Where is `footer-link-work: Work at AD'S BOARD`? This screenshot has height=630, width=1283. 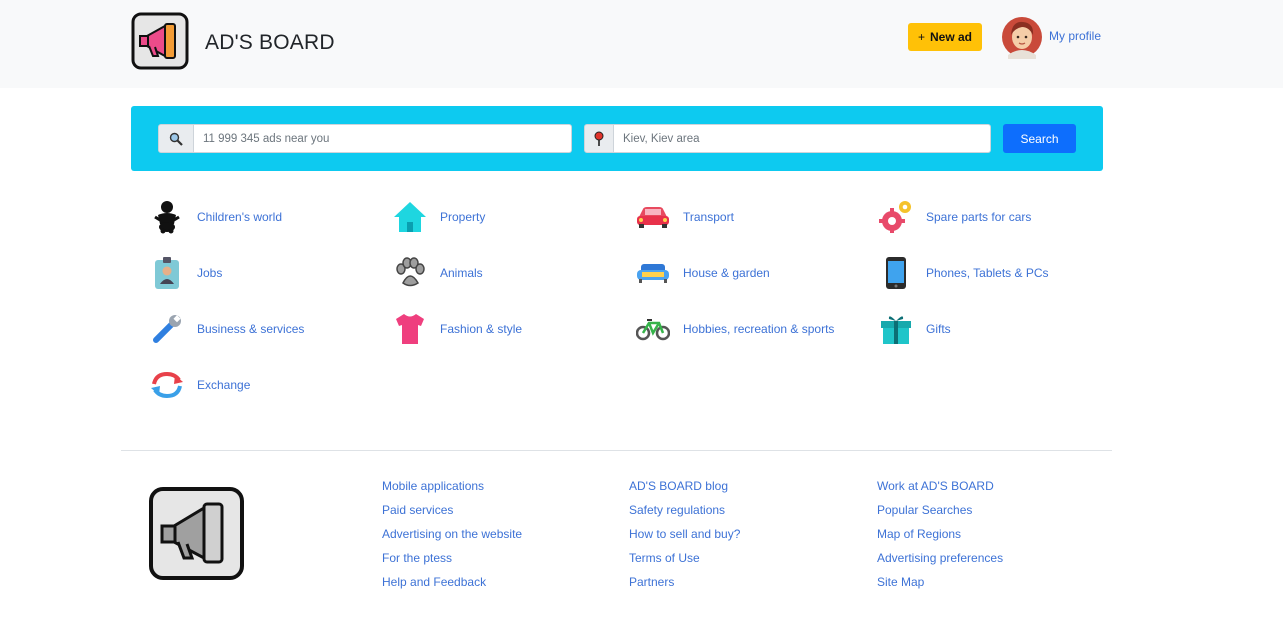
footer-link-work: Work at AD'S BOARD is located at coordinates (940, 486).